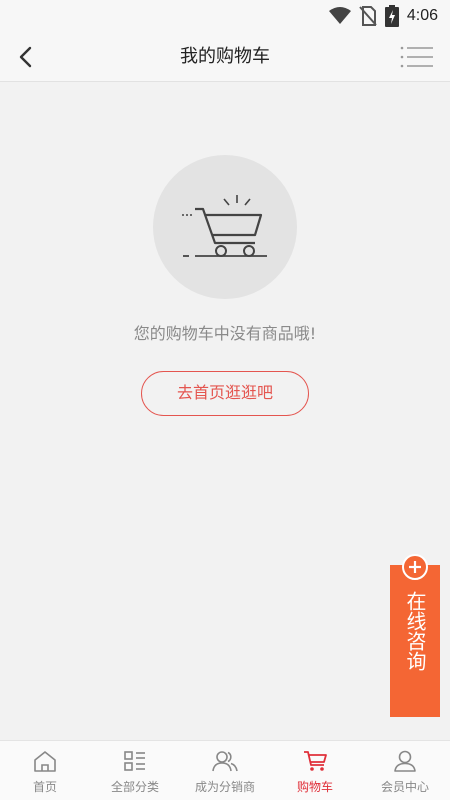 The height and width of the screenshot is (800, 450). I want to click on user-icon, so click(405, 761).